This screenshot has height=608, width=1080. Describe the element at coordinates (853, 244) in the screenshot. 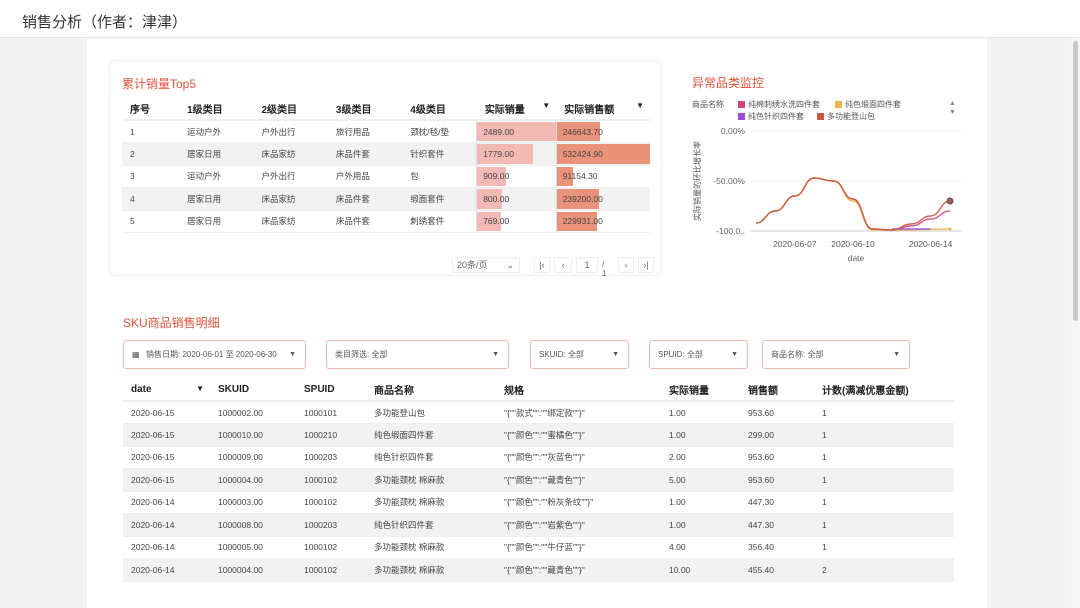

I see `x-tick-label: 2020-06-10` at that location.